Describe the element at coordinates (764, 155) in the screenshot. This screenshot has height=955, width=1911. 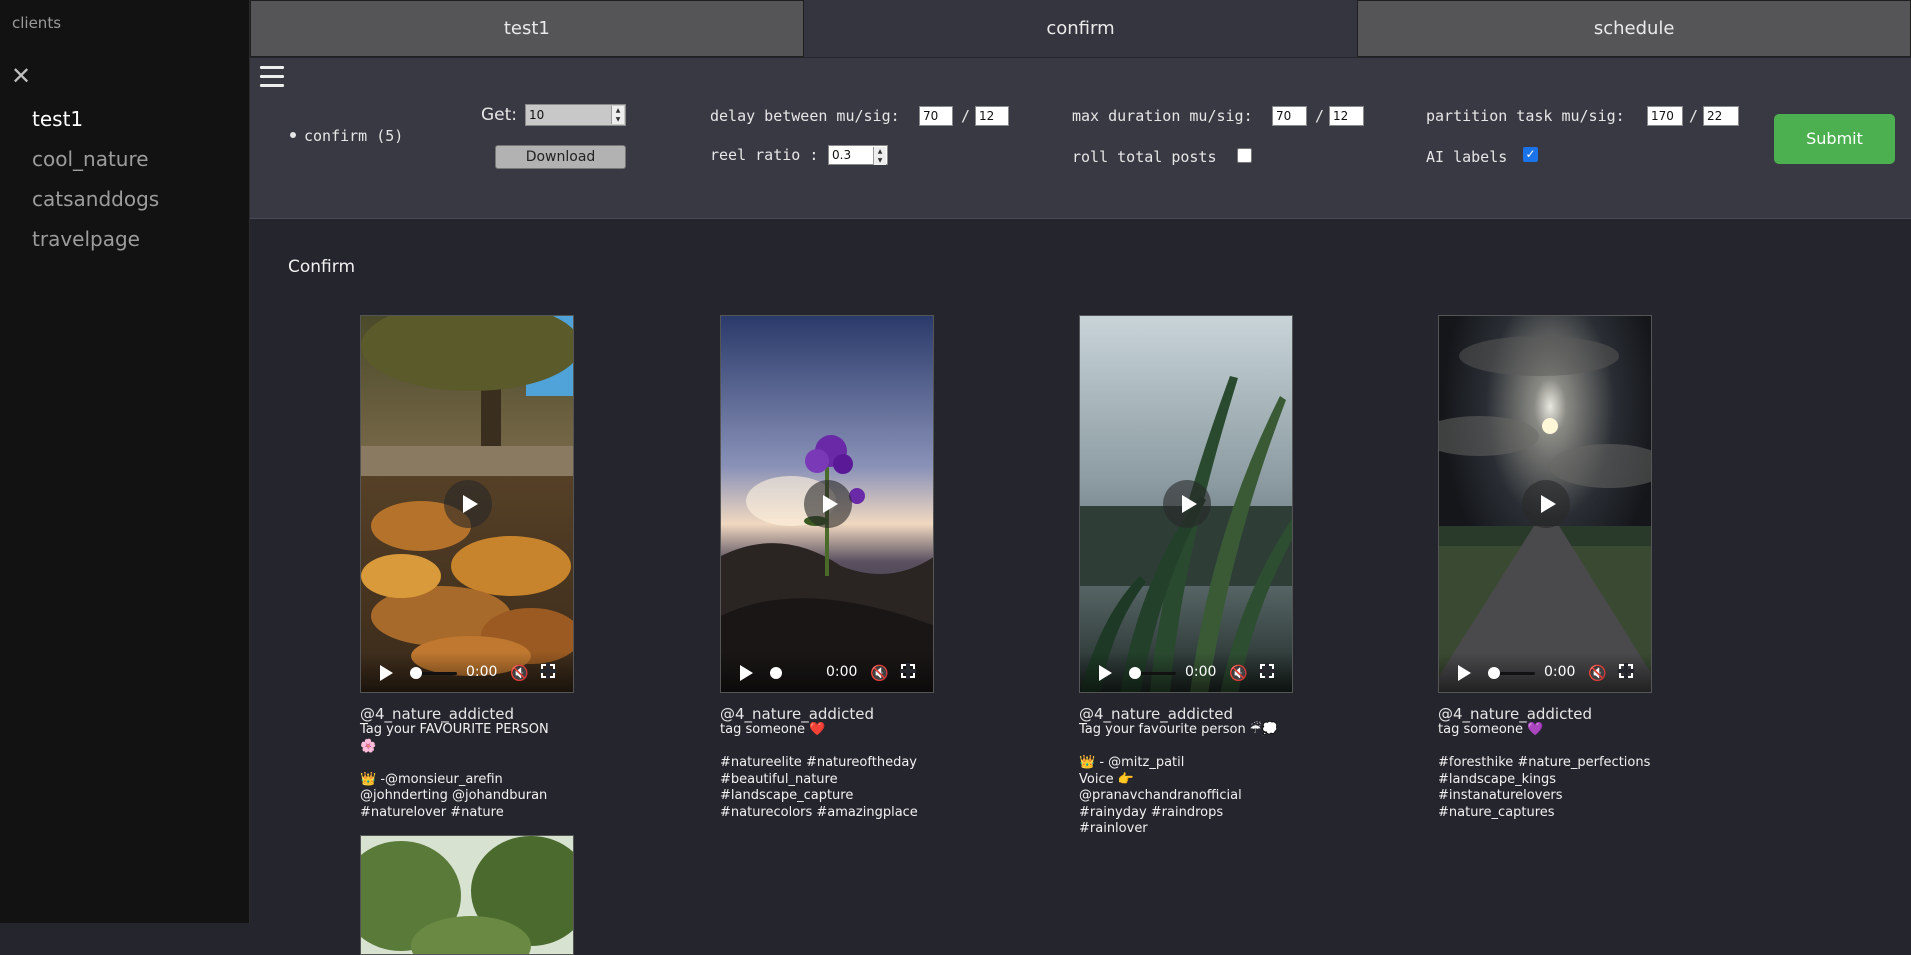
I see `reel-ratio-label: reel ratio :` at that location.